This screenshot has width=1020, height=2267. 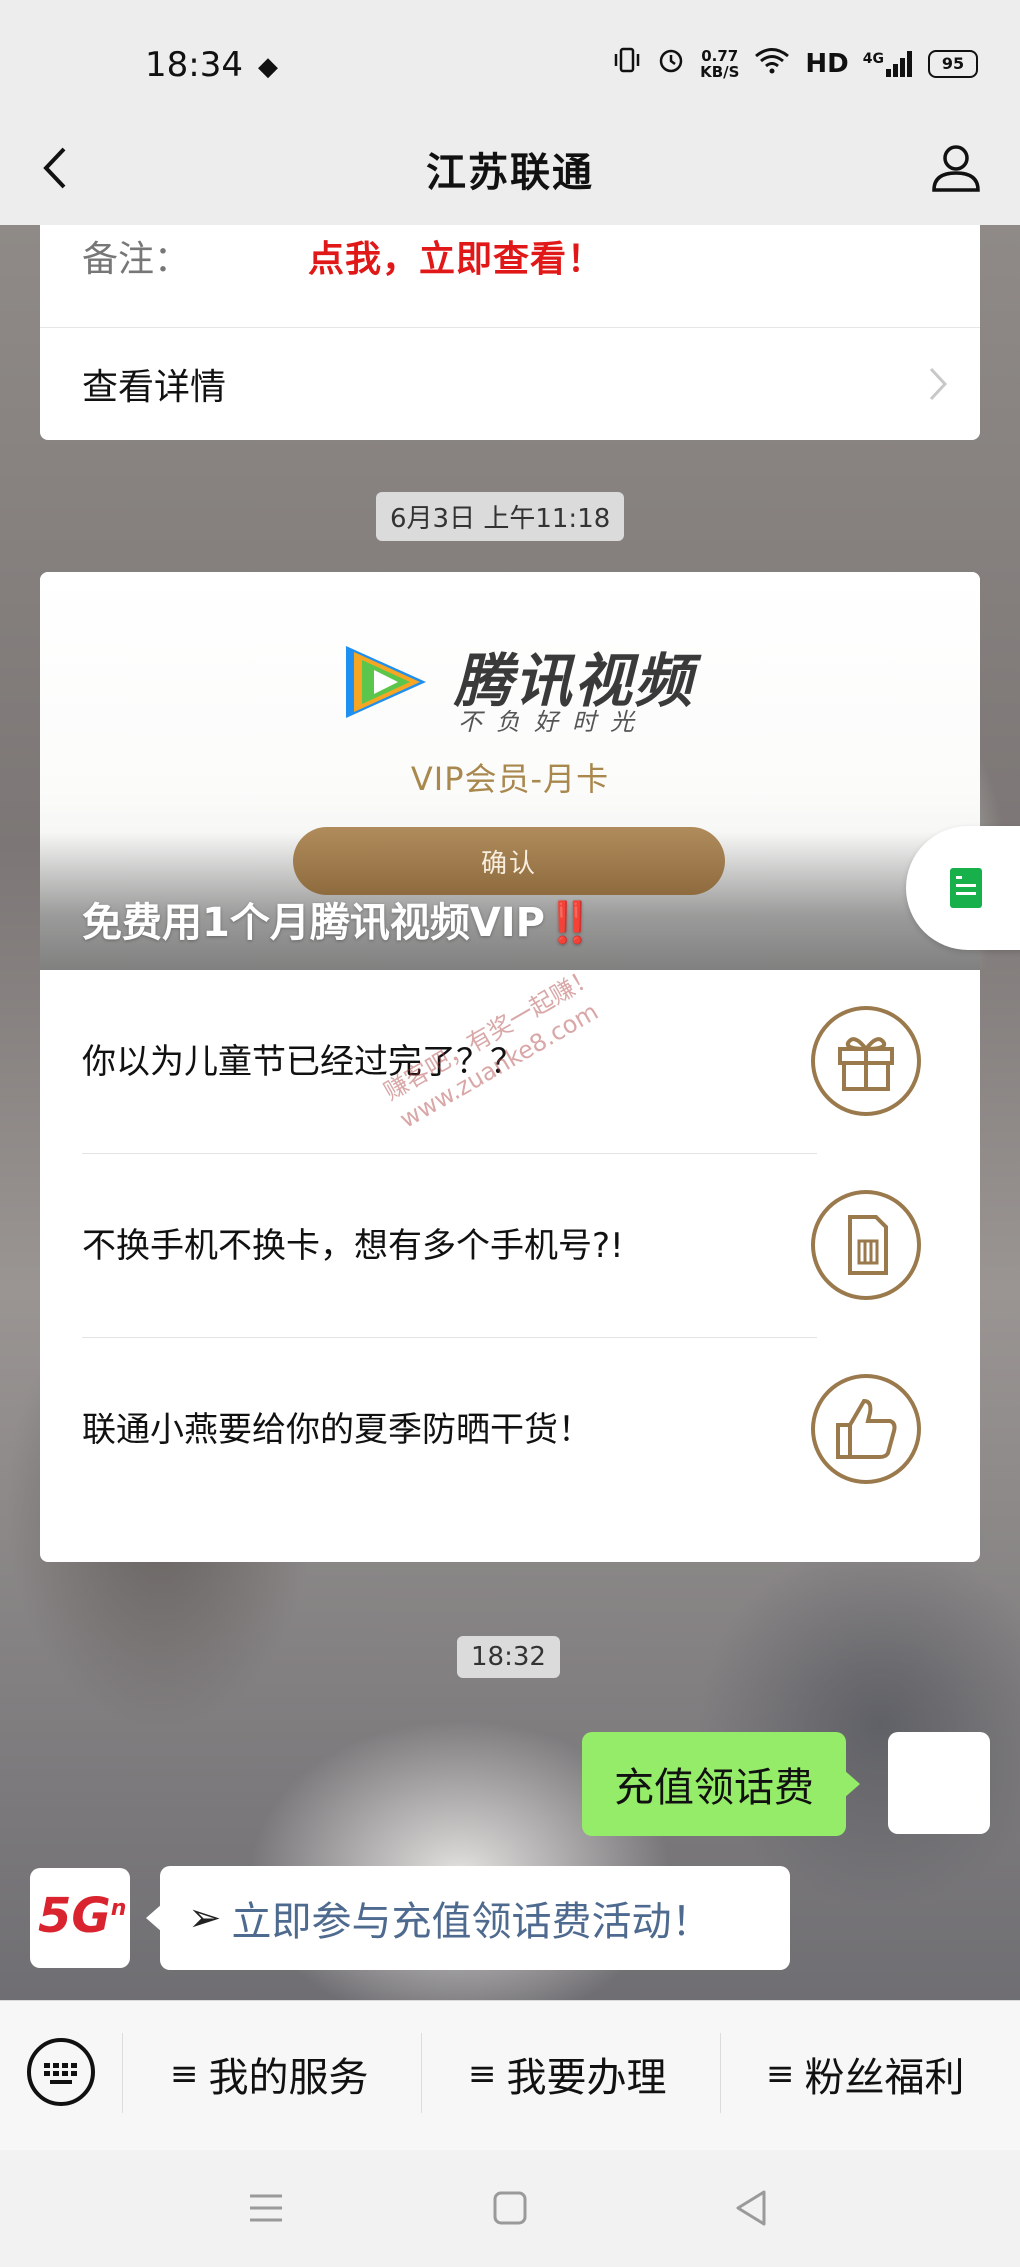 What do you see at coordinates (567, 2074) in the screenshot?
I see `menu-handle-business: ≡ 我要办理` at bounding box center [567, 2074].